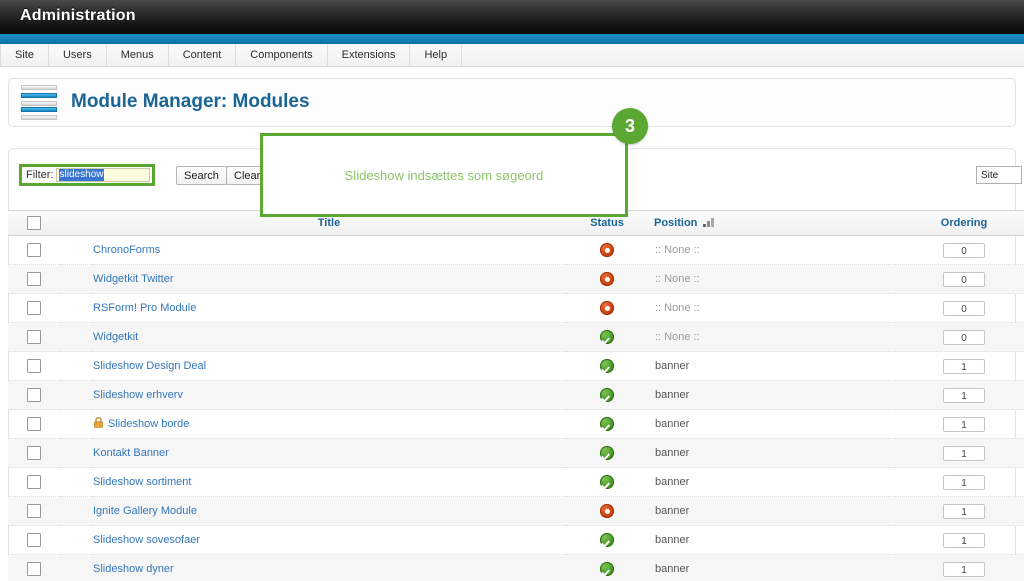 The width and height of the screenshot is (1024, 581). I want to click on select-all-checkbox, so click(34, 223).